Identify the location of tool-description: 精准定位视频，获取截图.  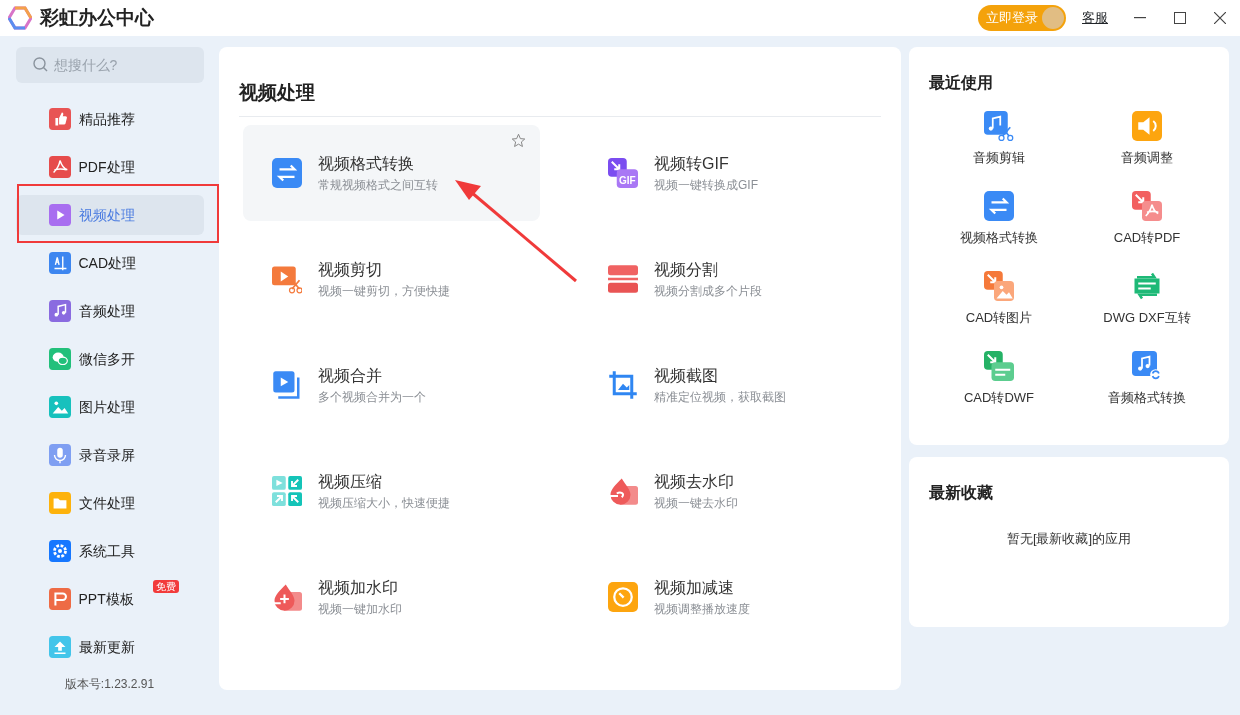
(720, 397).